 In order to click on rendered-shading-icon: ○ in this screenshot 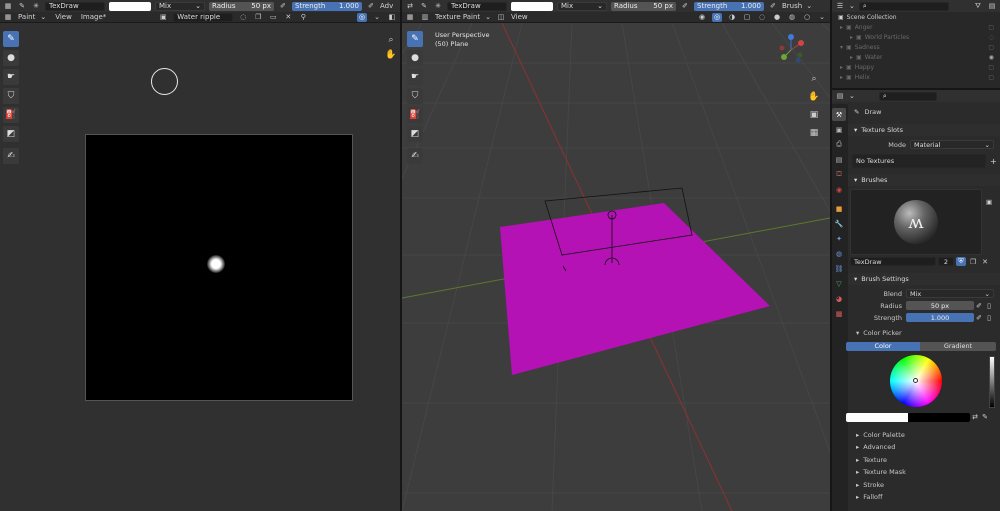, I will do `click(807, 17)`.